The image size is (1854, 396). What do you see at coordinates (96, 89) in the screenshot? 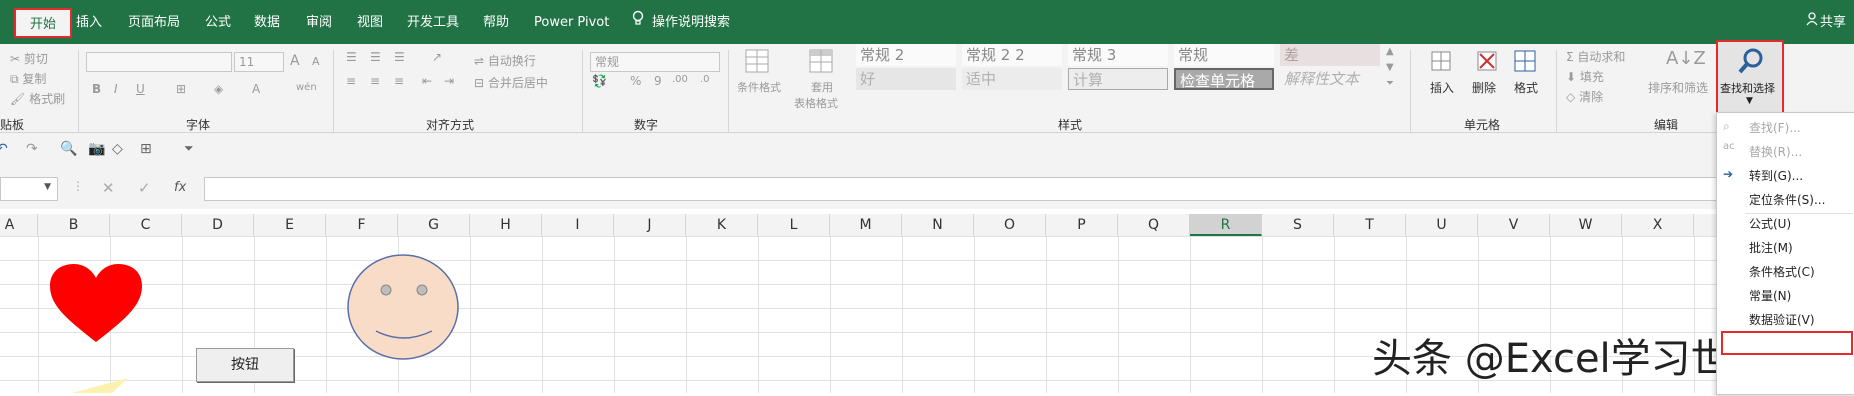
I see `bold-button: B` at bounding box center [96, 89].